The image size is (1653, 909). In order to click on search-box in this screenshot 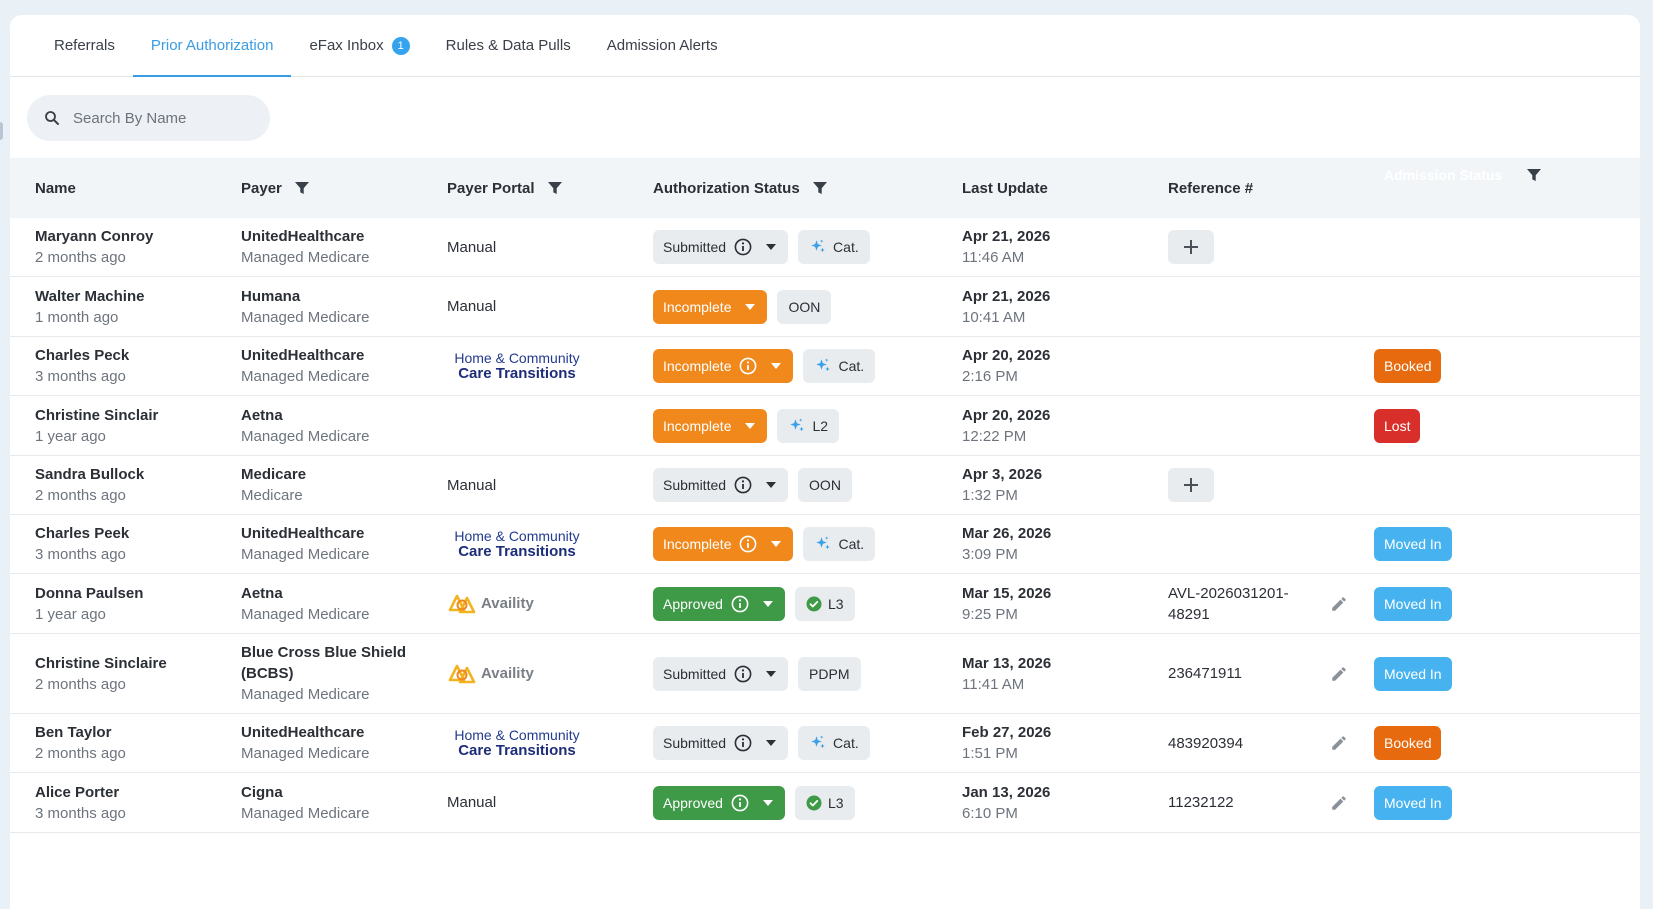, I will do `click(148, 118)`.